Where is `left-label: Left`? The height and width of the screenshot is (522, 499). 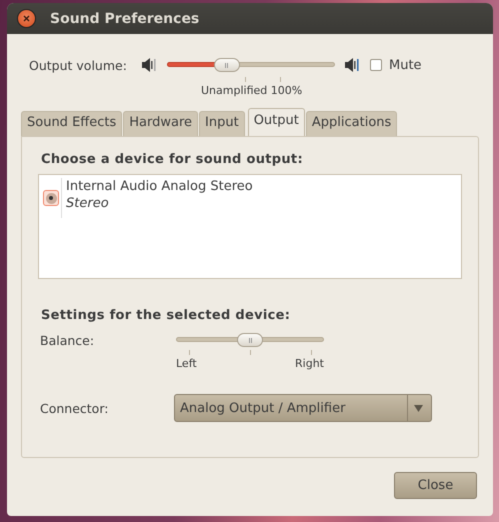 left-label: Left is located at coordinates (186, 363).